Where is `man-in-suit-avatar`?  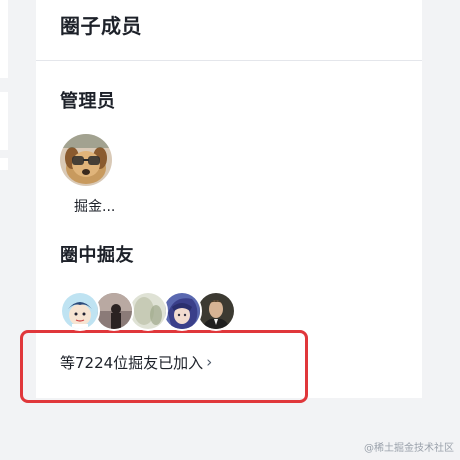
man-in-suit-avatar is located at coordinates (216, 311).